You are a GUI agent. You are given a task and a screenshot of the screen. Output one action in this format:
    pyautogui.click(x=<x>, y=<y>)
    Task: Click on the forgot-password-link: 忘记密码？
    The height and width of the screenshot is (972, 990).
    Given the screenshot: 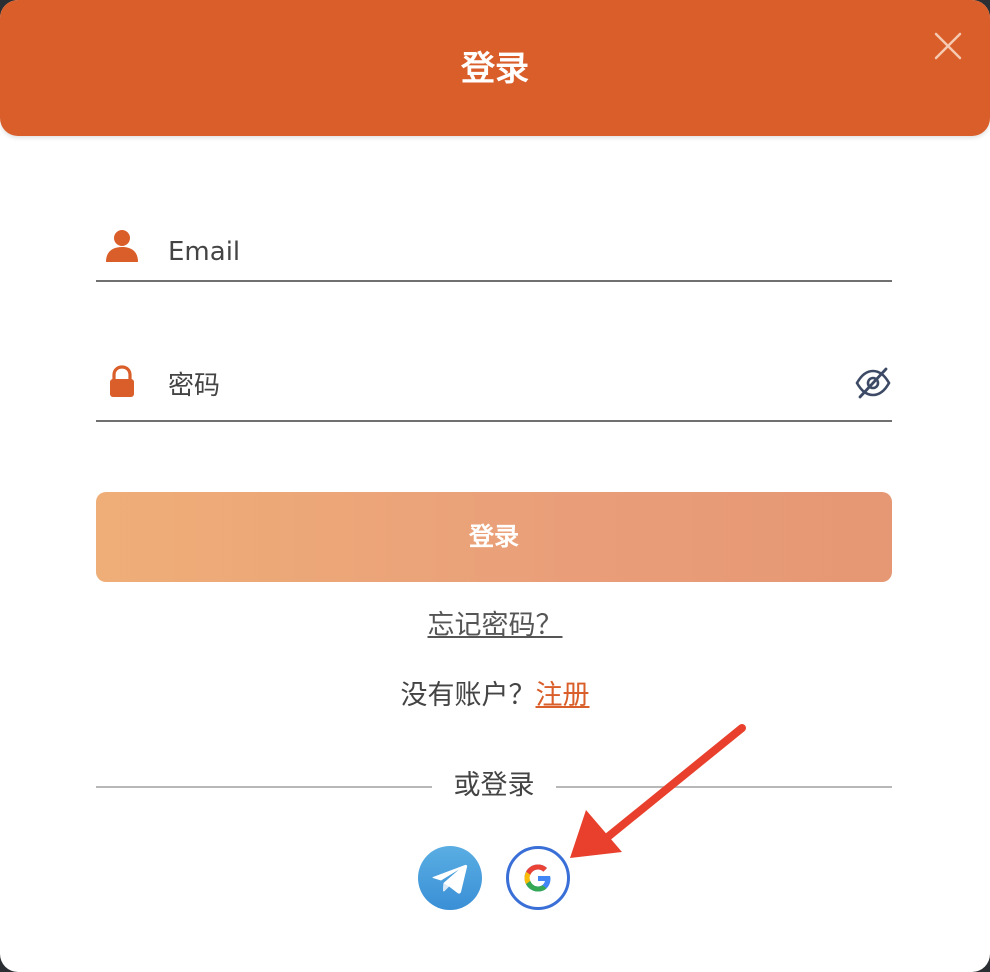 What is the action you would take?
    pyautogui.click(x=495, y=625)
    